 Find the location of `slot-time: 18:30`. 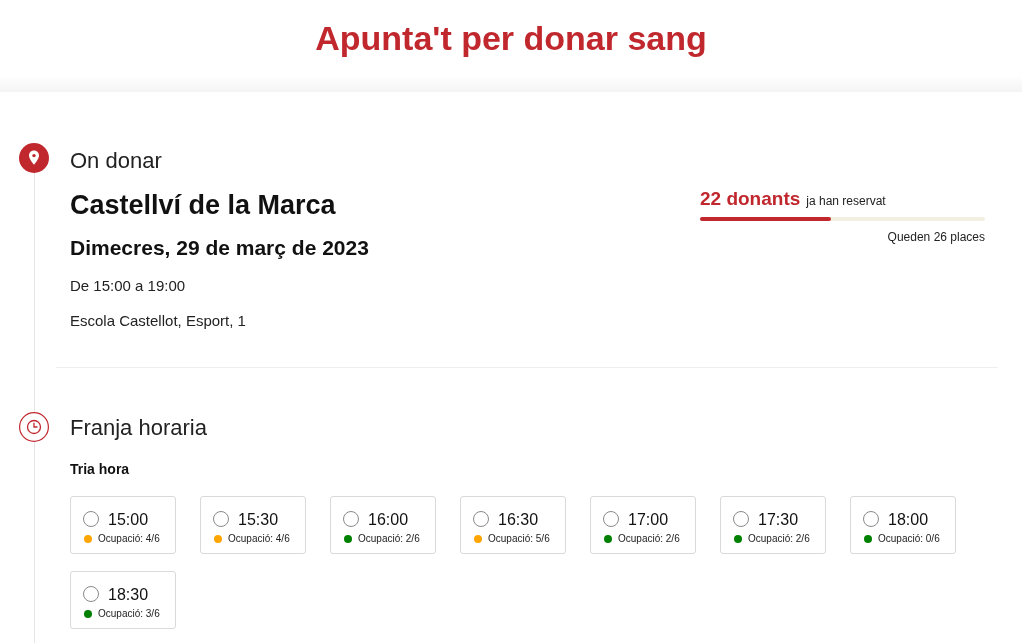

slot-time: 18:30 is located at coordinates (128, 595).